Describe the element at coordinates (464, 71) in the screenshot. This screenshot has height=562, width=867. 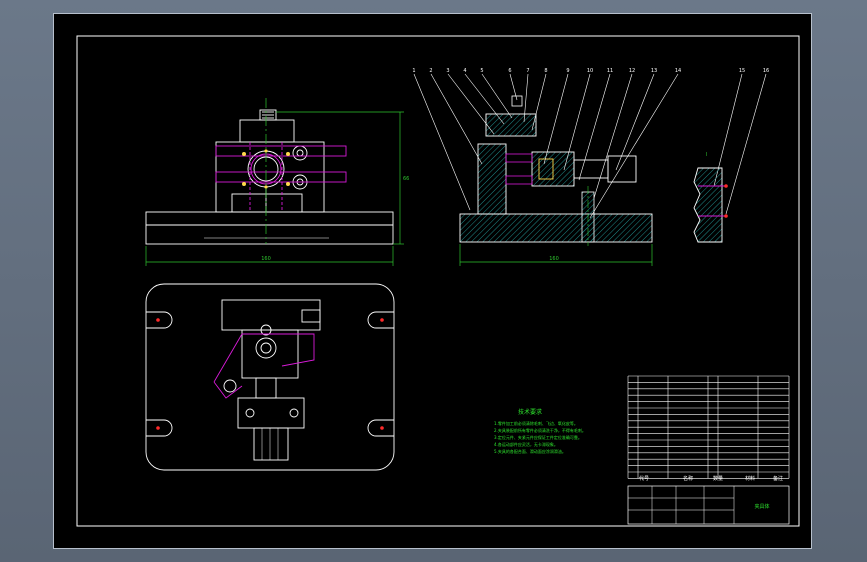
I see `balloon-4: 4` at that location.